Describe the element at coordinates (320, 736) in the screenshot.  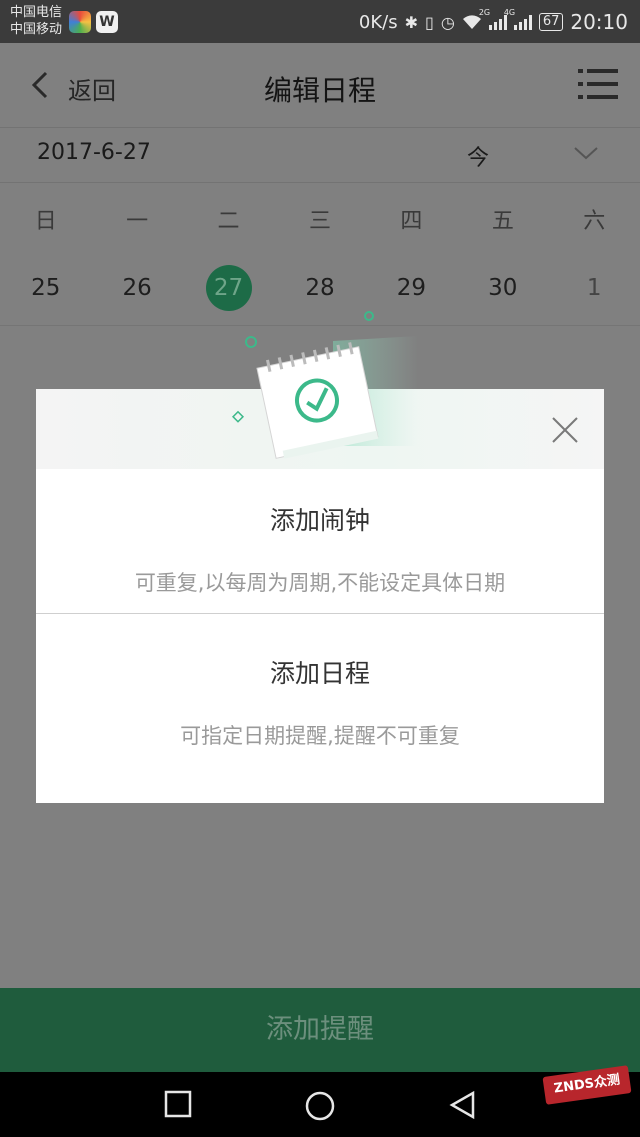
I see `add-schedule-description: 可指定日期提醒,提醒不可重复` at that location.